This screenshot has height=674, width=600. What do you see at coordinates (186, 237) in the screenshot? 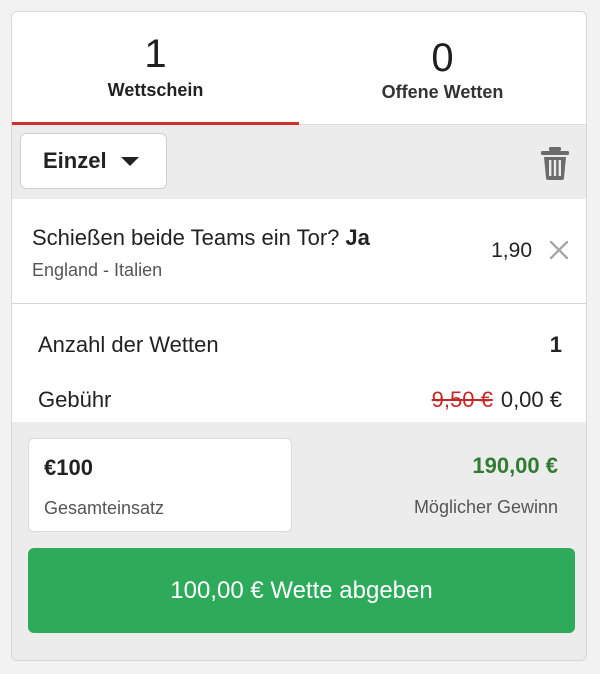
I see `market-name: Schießen beide Teams ein Tor?` at bounding box center [186, 237].